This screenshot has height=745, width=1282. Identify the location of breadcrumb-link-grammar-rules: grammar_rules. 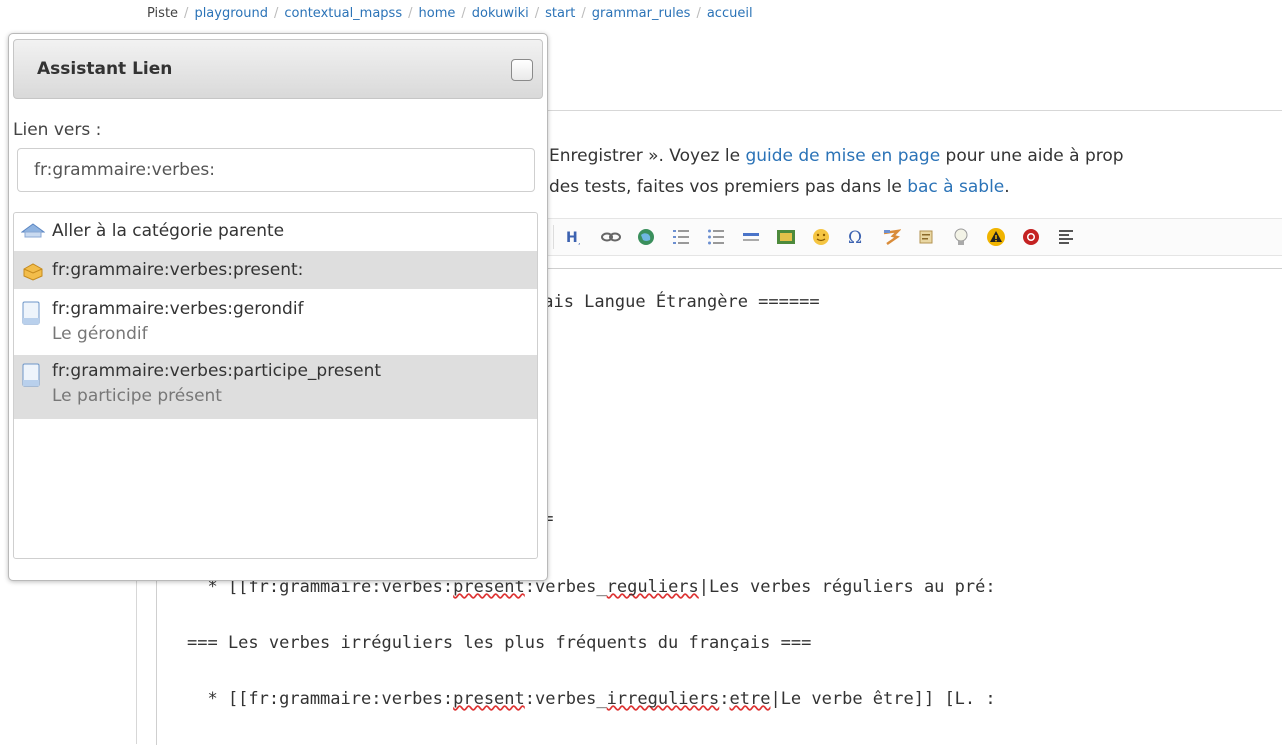
(641, 13).